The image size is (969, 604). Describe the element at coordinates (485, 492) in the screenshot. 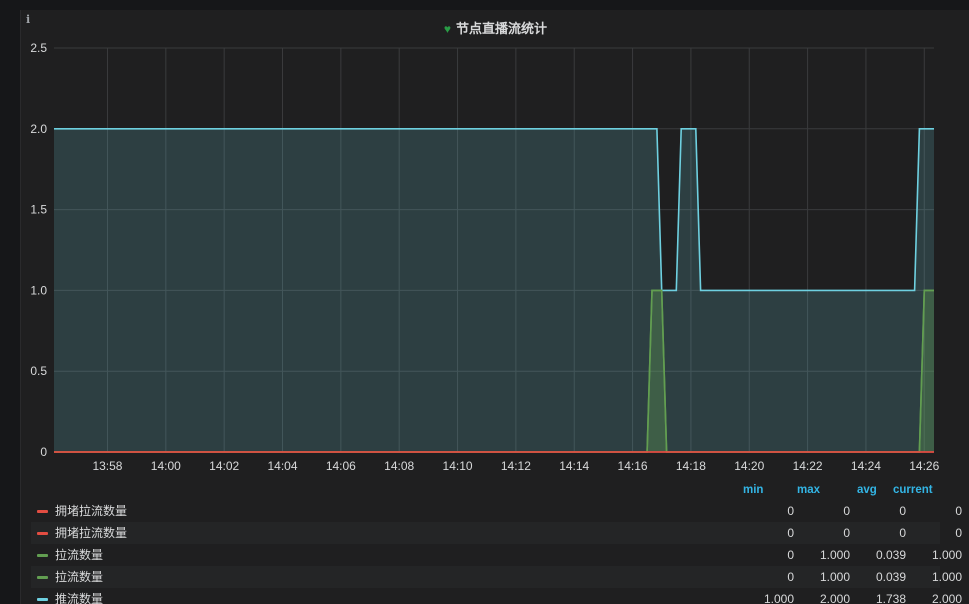

I see `legend-header: min max avg current` at that location.